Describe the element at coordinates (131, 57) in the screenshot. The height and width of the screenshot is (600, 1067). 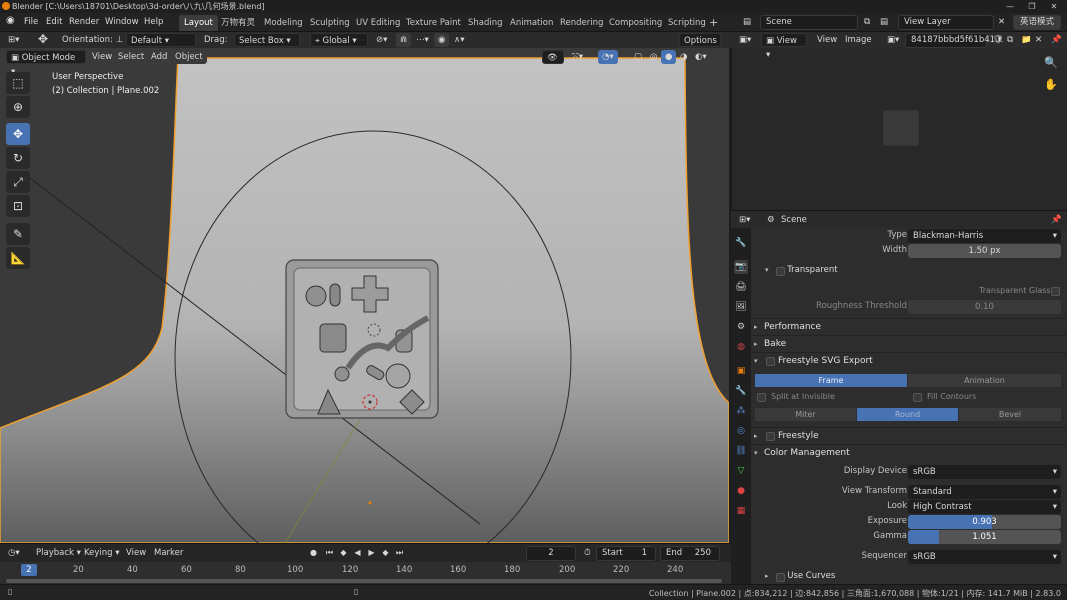
I see `menu-select: Select` at that location.